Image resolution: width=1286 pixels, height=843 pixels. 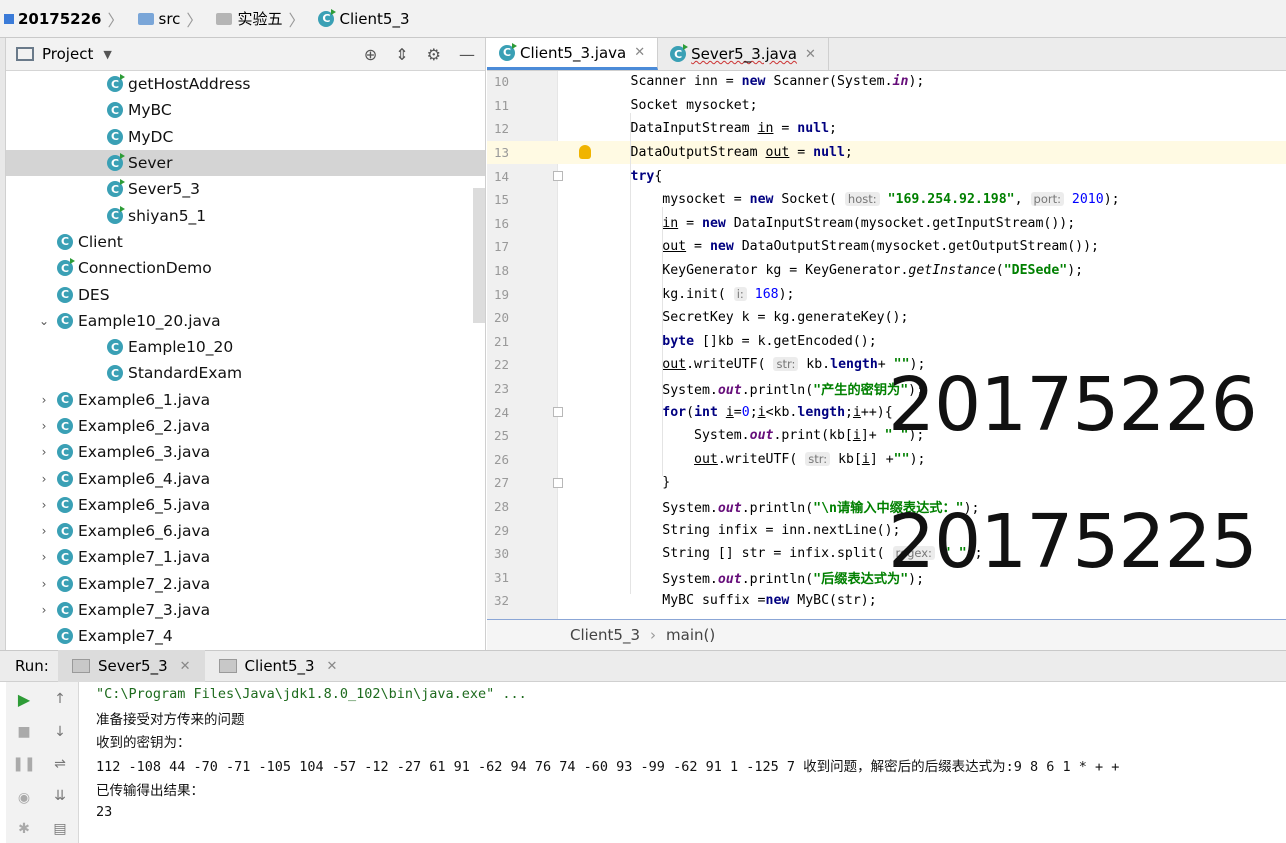 I want to click on editor-breadcrumb: Client5_3 › main(), so click(x=886, y=634).